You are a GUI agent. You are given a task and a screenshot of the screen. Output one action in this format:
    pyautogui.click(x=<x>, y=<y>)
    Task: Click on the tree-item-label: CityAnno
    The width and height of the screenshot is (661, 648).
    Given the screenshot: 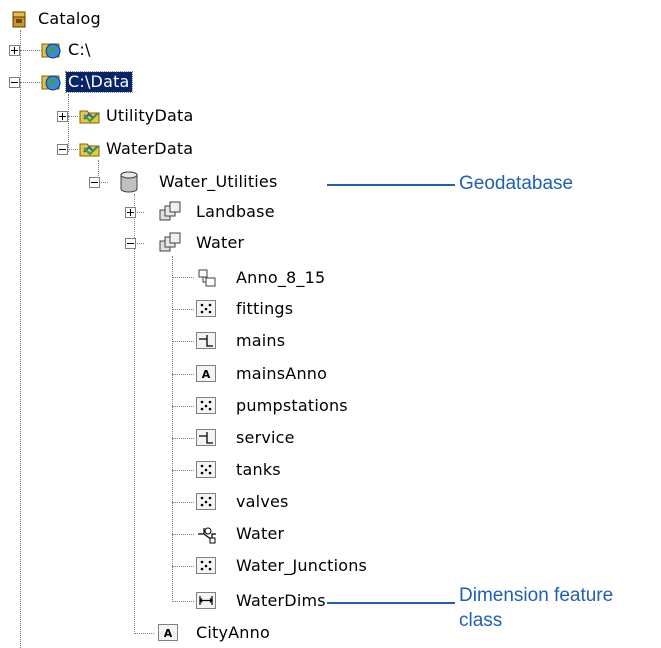 What is the action you would take?
    pyautogui.click(x=233, y=632)
    